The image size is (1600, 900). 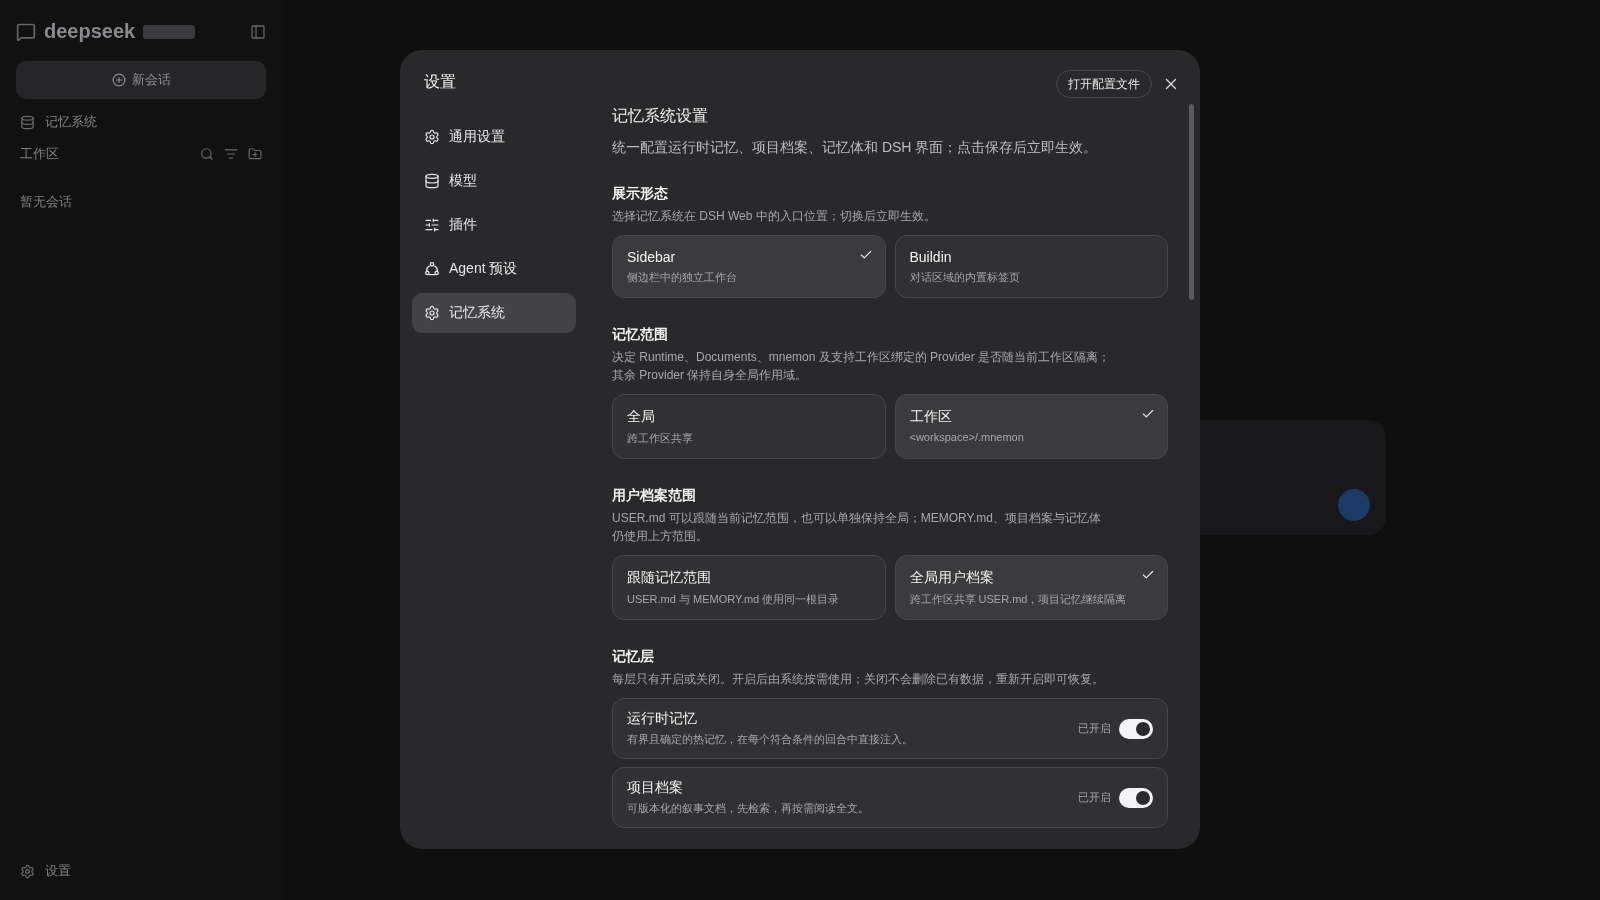 What do you see at coordinates (255, 154) in the screenshot?
I see `folder-icon` at bounding box center [255, 154].